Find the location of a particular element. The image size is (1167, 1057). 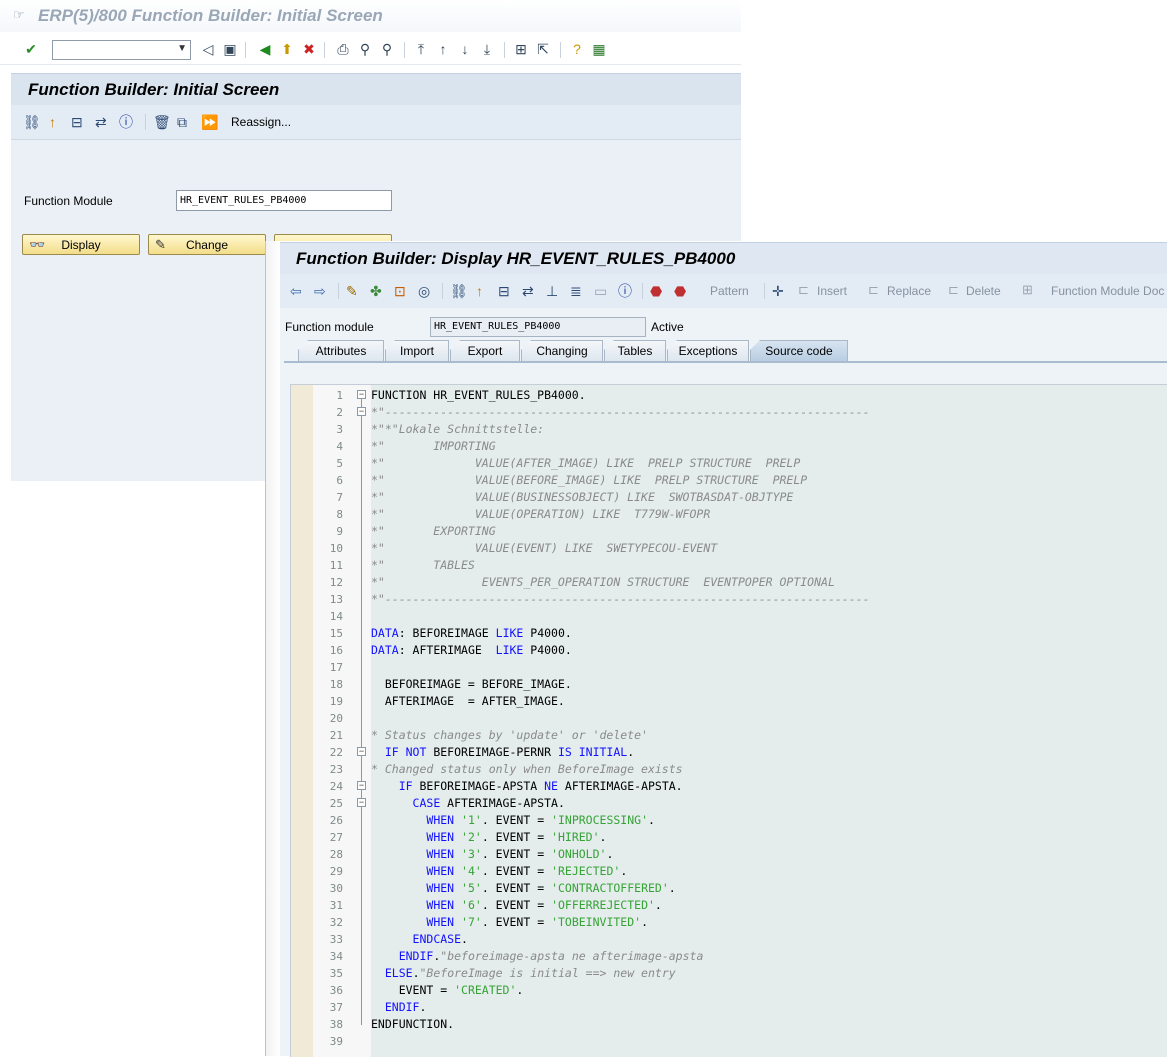

code-line: 30 WHEN '5'. EVENT = 'CONTRACTOFFERED'. is located at coordinates (729, 888).